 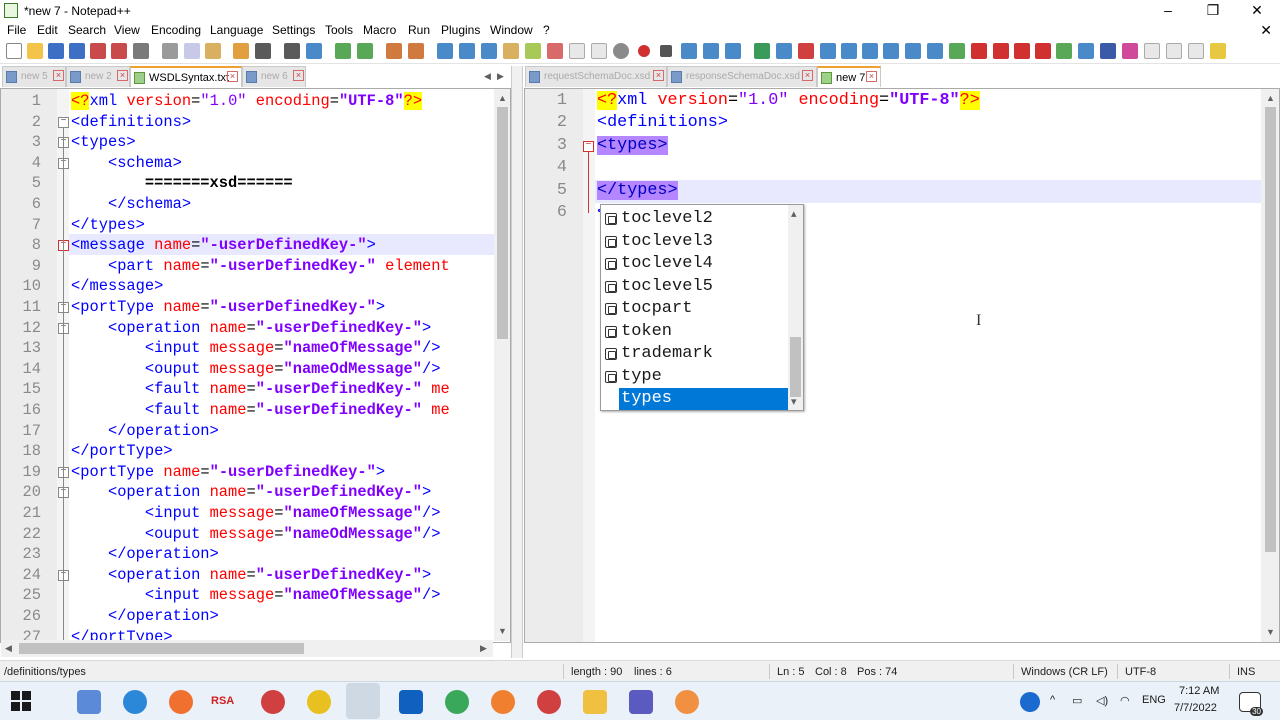 I want to click on tab-new-6: new 6 ×, so click(x=274, y=76).